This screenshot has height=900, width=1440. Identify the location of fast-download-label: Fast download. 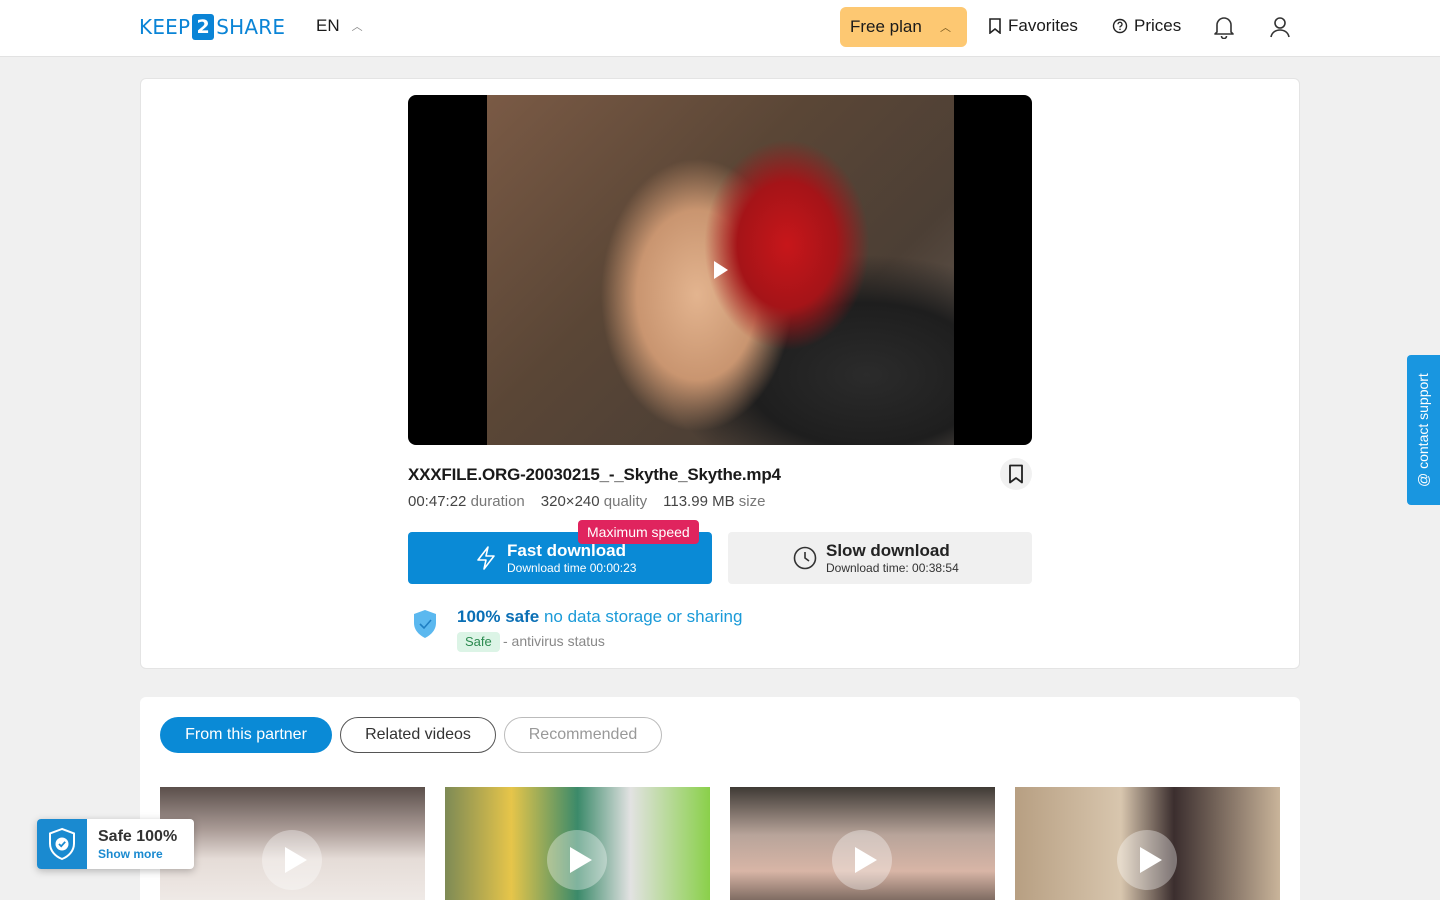
(566, 550).